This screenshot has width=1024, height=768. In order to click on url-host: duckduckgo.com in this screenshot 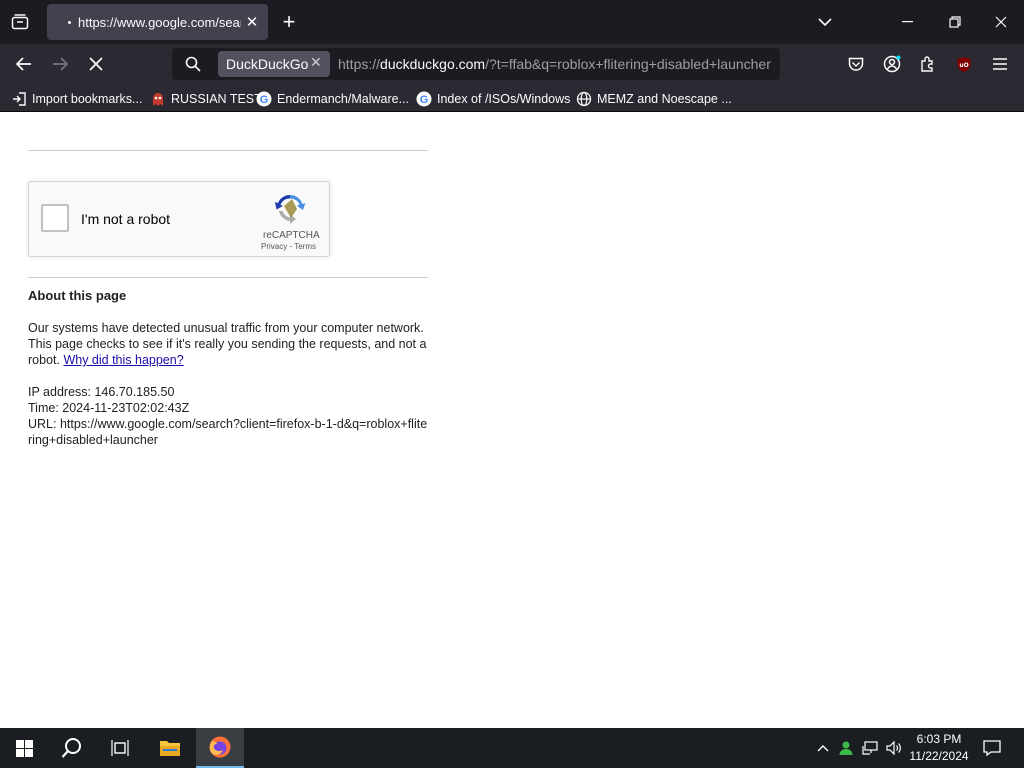, I will do `click(433, 64)`.